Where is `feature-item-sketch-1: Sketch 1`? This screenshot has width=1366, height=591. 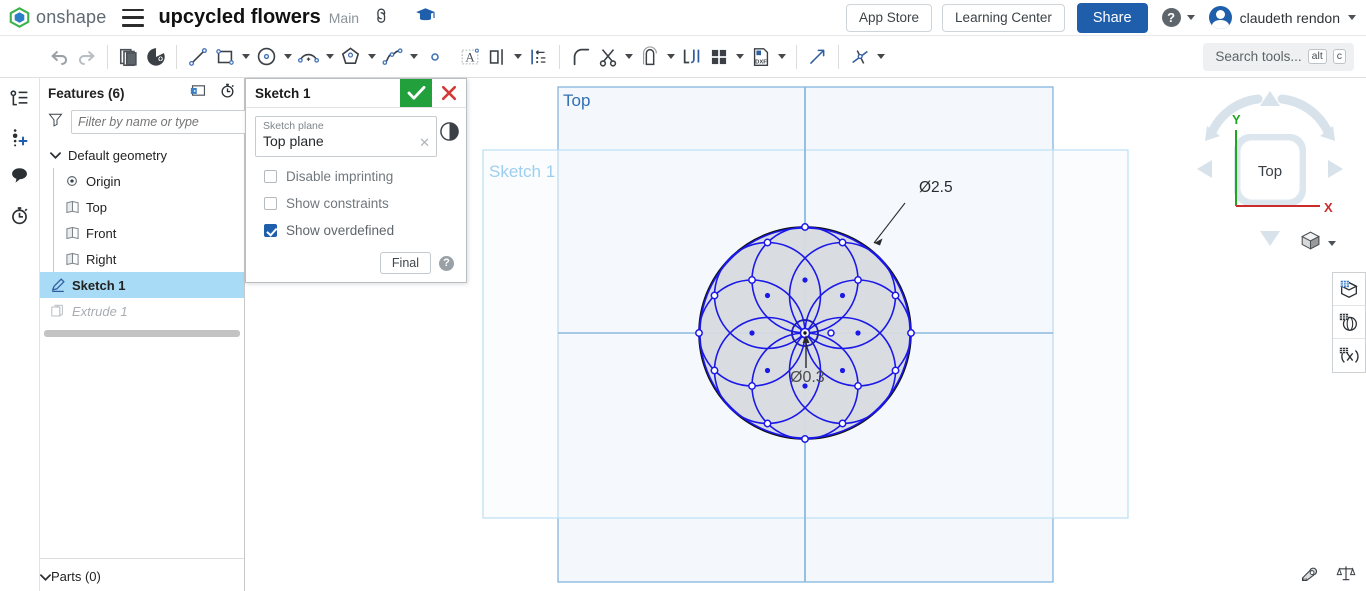 feature-item-sketch-1: Sketch 1 is located at coordinates (142, 285).